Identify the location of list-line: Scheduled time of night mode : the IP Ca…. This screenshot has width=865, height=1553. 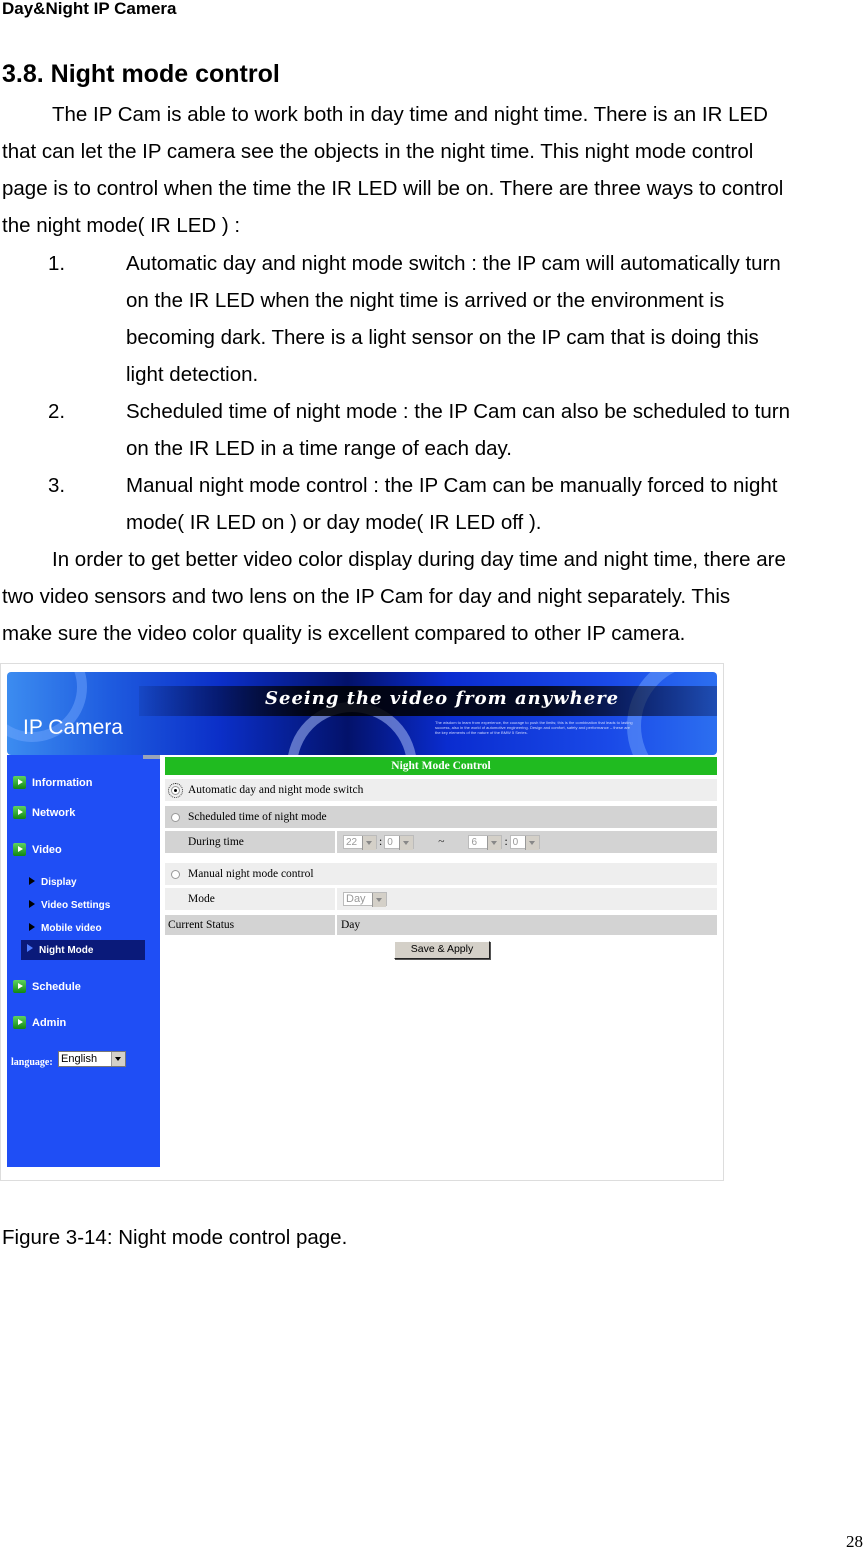
(458, 411).